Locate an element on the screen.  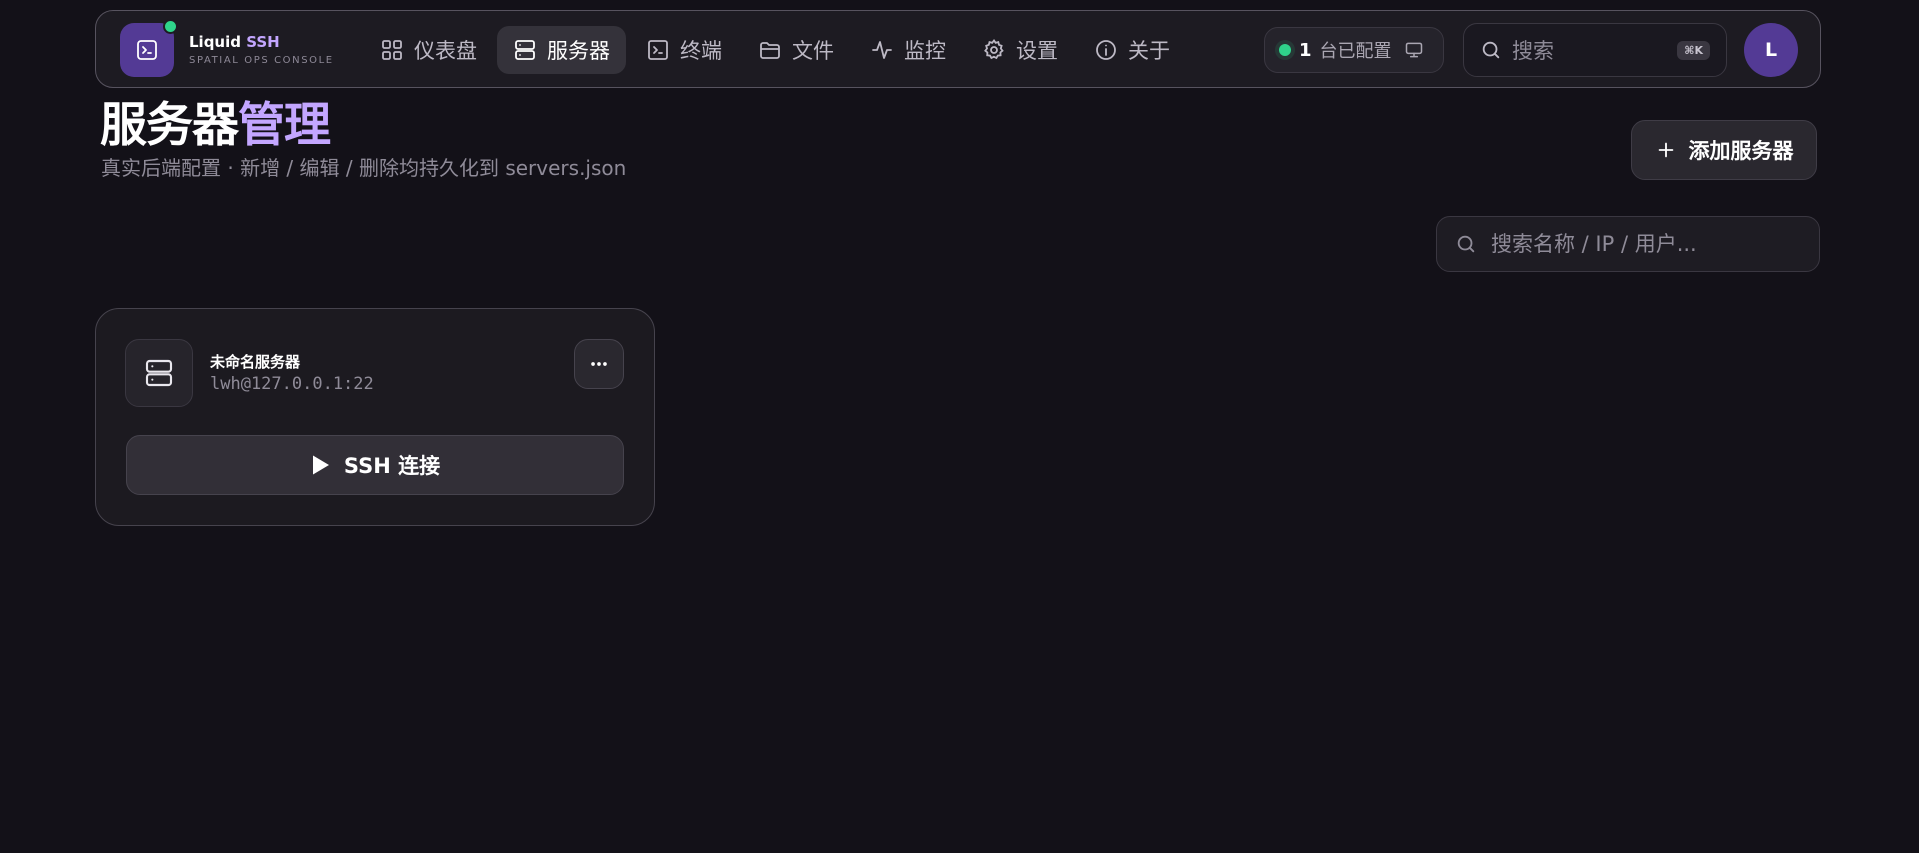
server-search is located at coordinates (1628, 244).